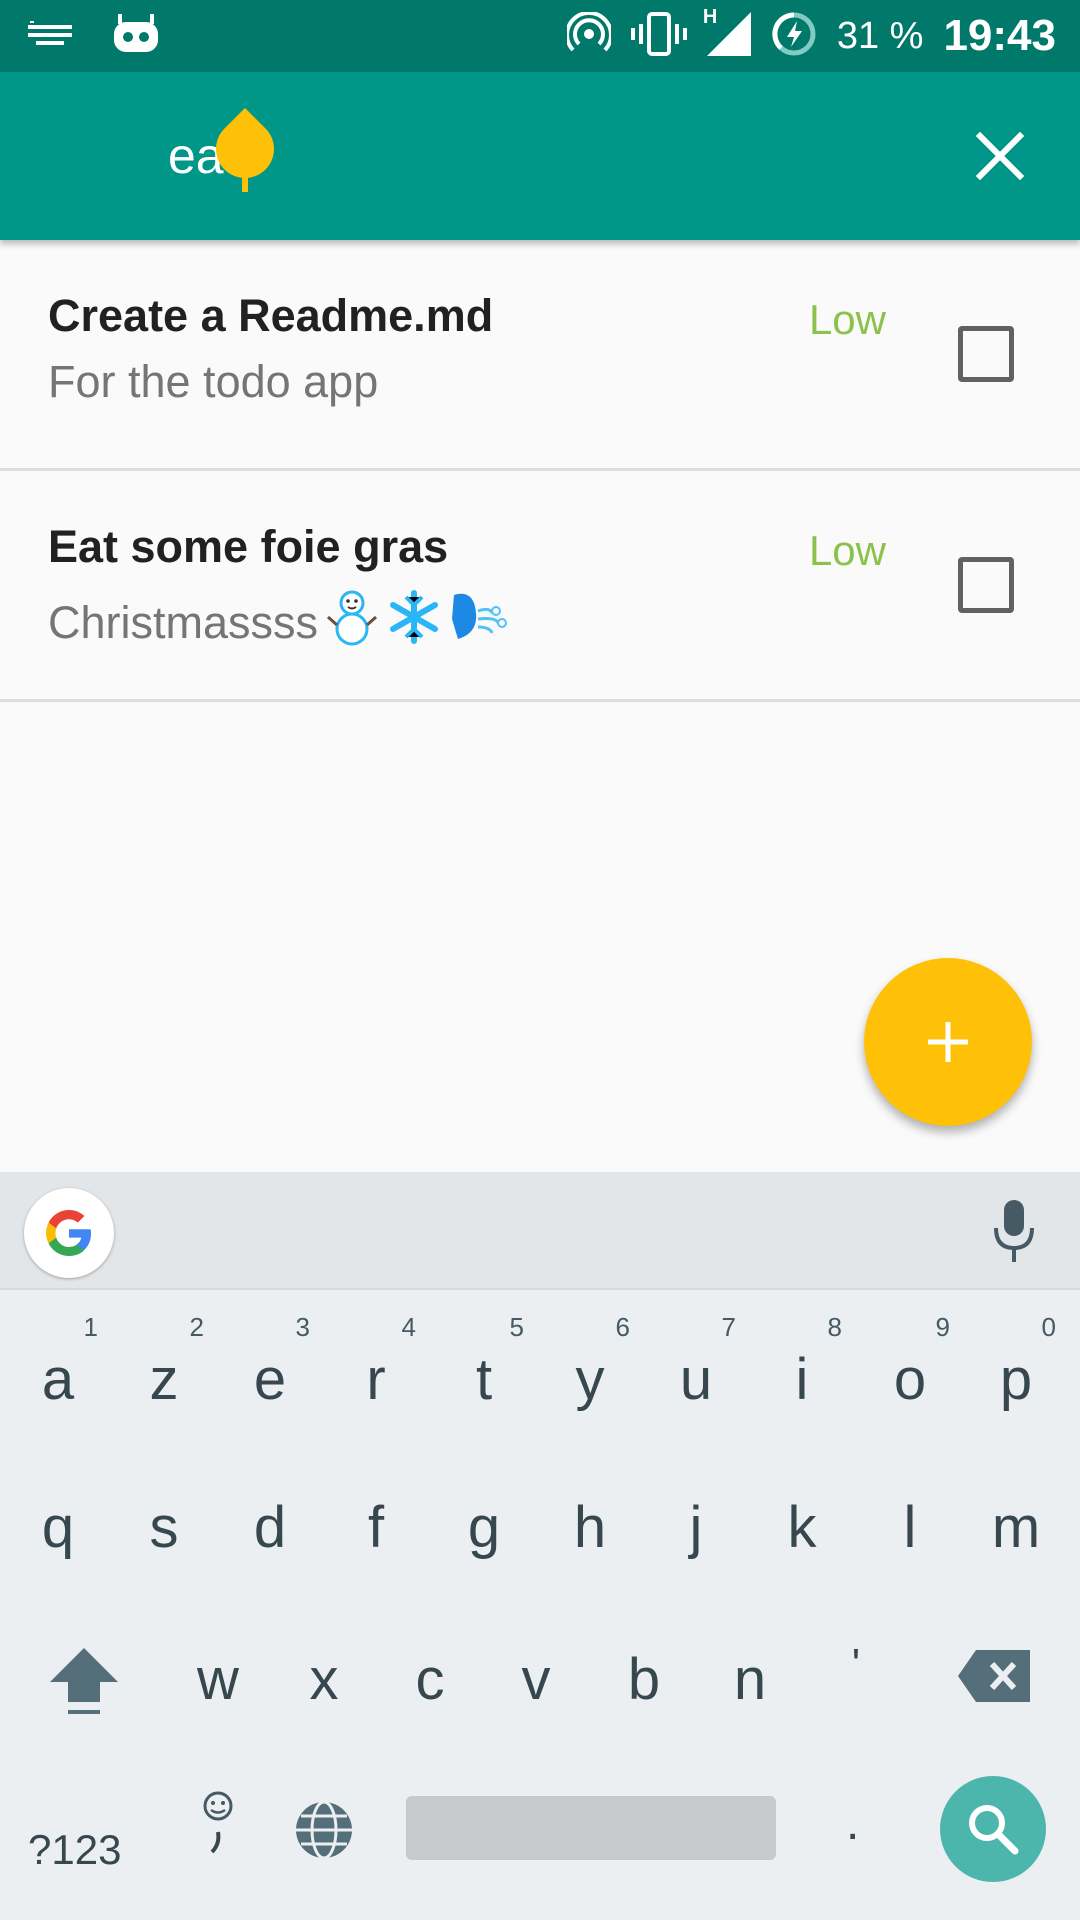 Image resolution: width=1080 pixels, height=1920 pixels. I want to click on shift-arrow-icon, so click(84, 1681).